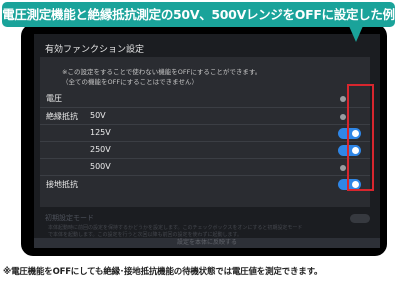 This screenshot has height=281, width=400. What do you see at coordinates (343, 99) in the screenshot?
I see `toggle-voltage-off` at bounding box center [343, 99].